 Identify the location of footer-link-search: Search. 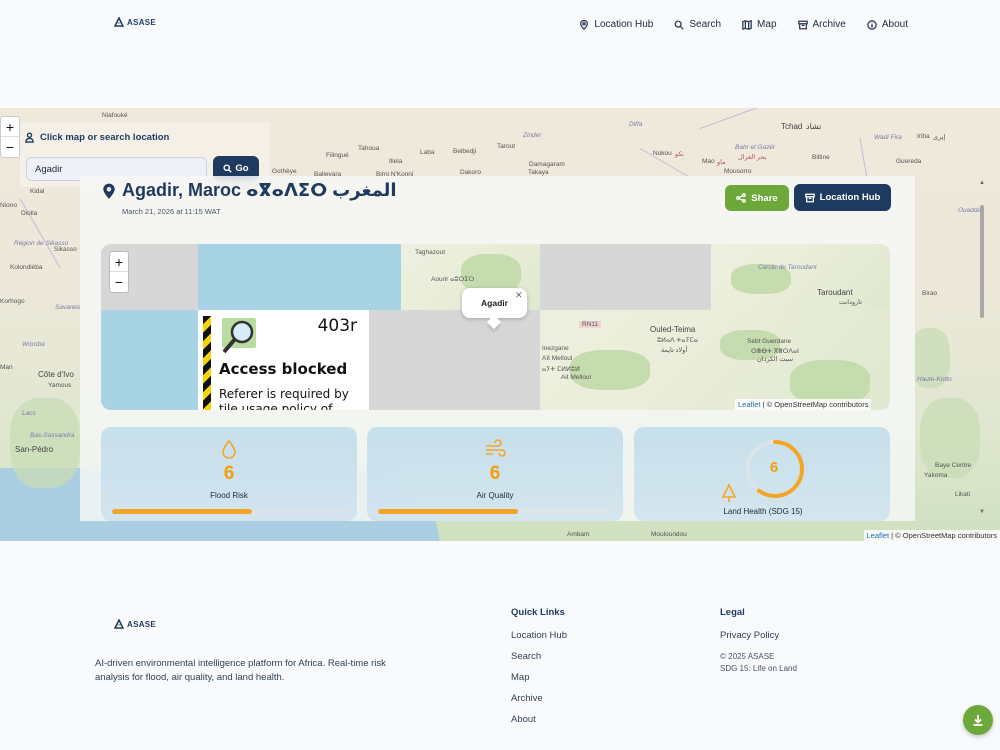
(539, 657).